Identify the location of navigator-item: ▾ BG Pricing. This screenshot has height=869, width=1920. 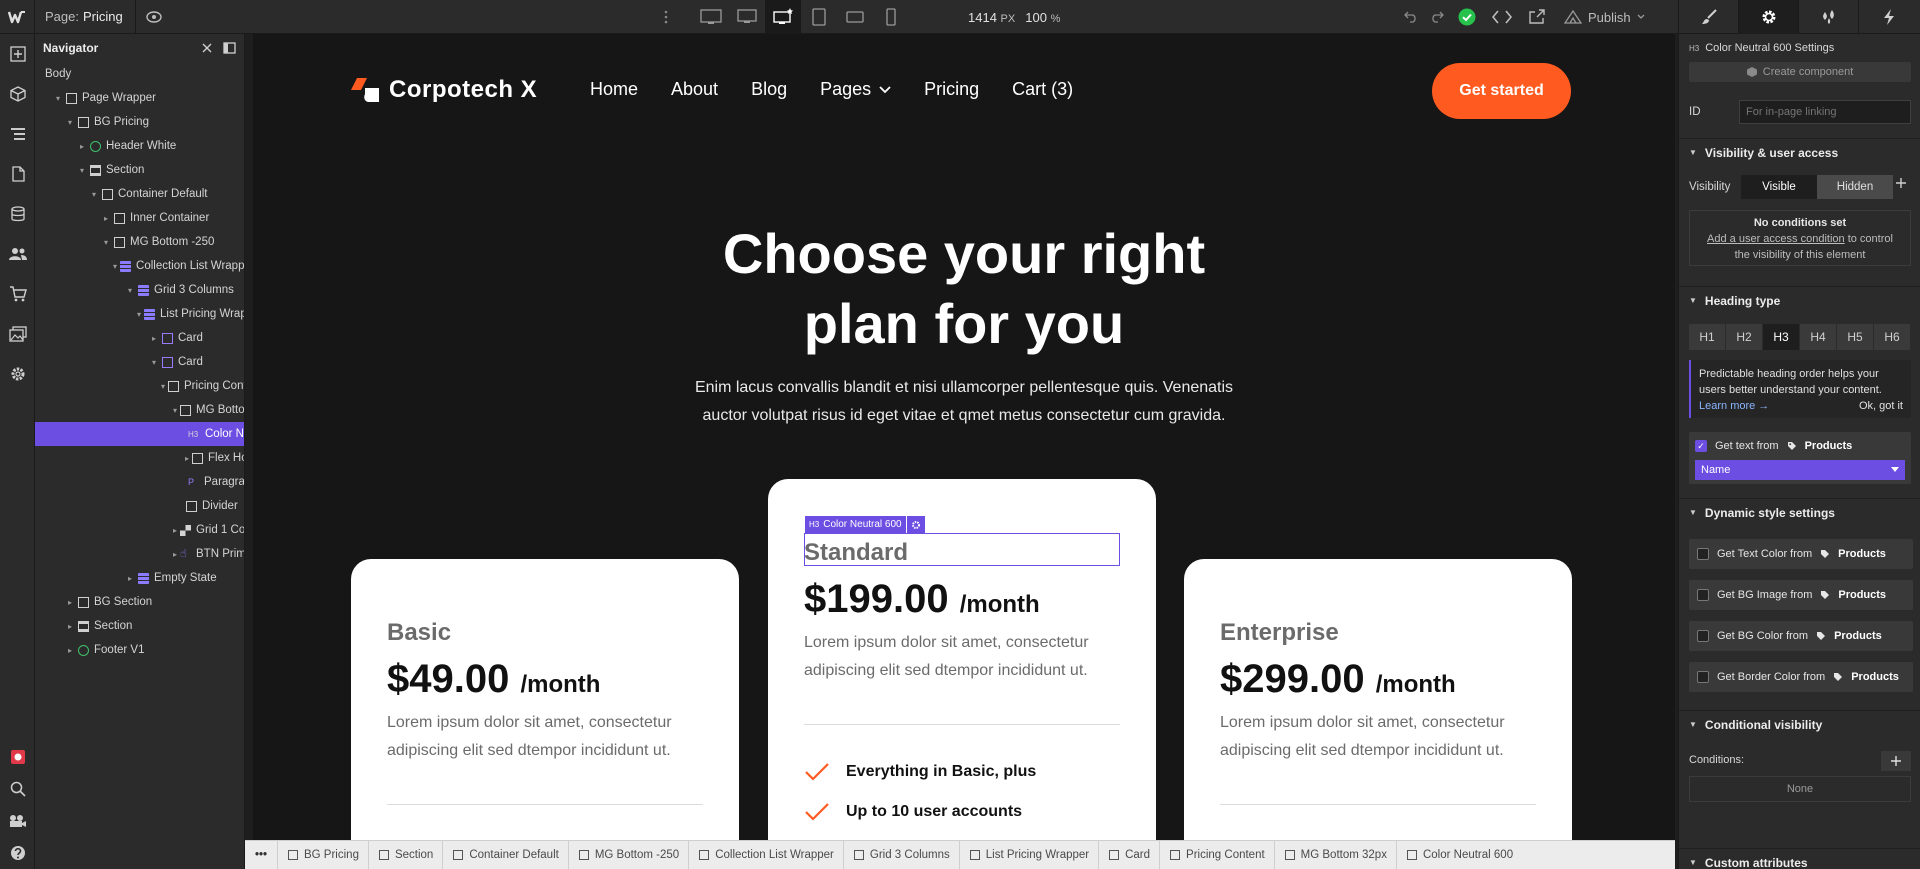
(139, 122).